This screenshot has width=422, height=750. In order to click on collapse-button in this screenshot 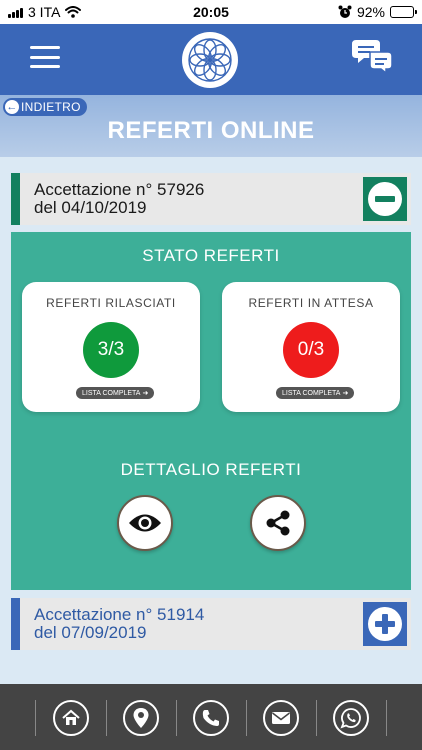, I will do `click(385, 199)`.